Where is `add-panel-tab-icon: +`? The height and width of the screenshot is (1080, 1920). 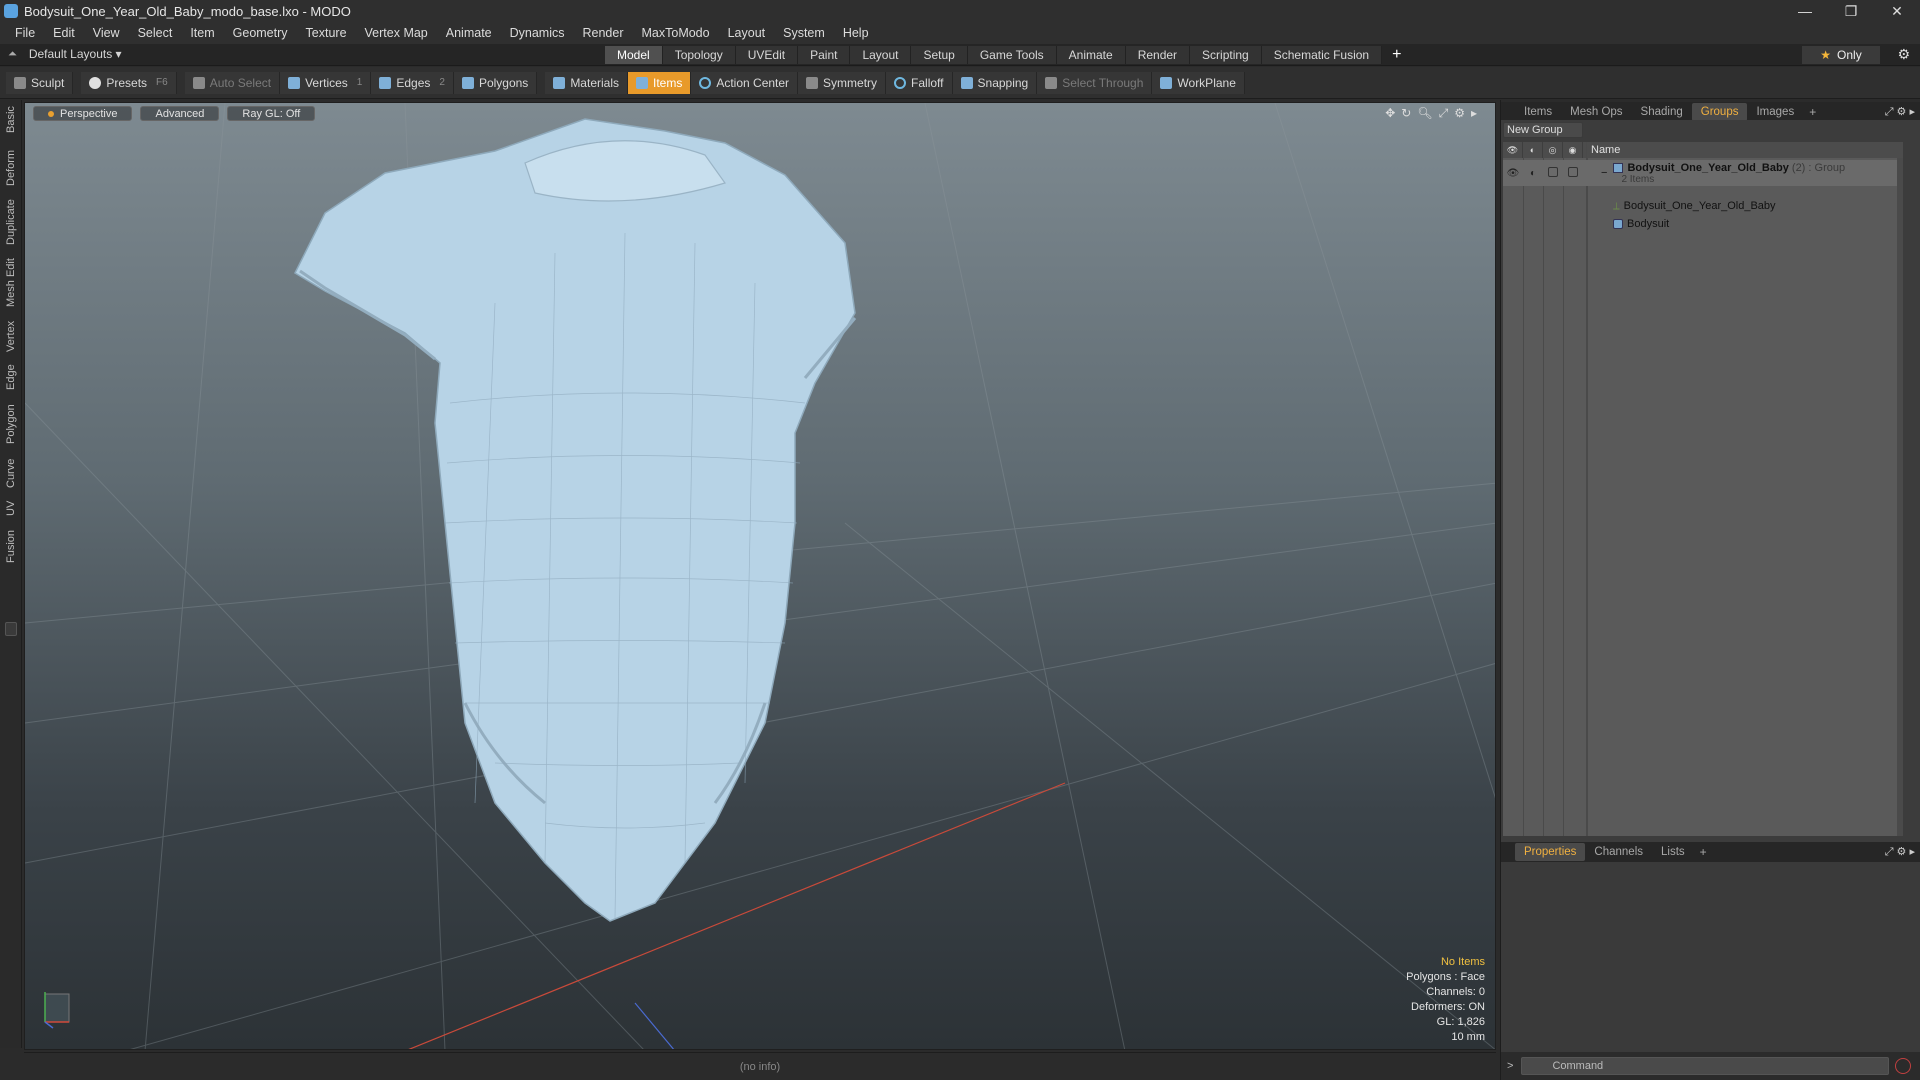
add-panel-tab-icon: + is located at coordinates (1812, 112).